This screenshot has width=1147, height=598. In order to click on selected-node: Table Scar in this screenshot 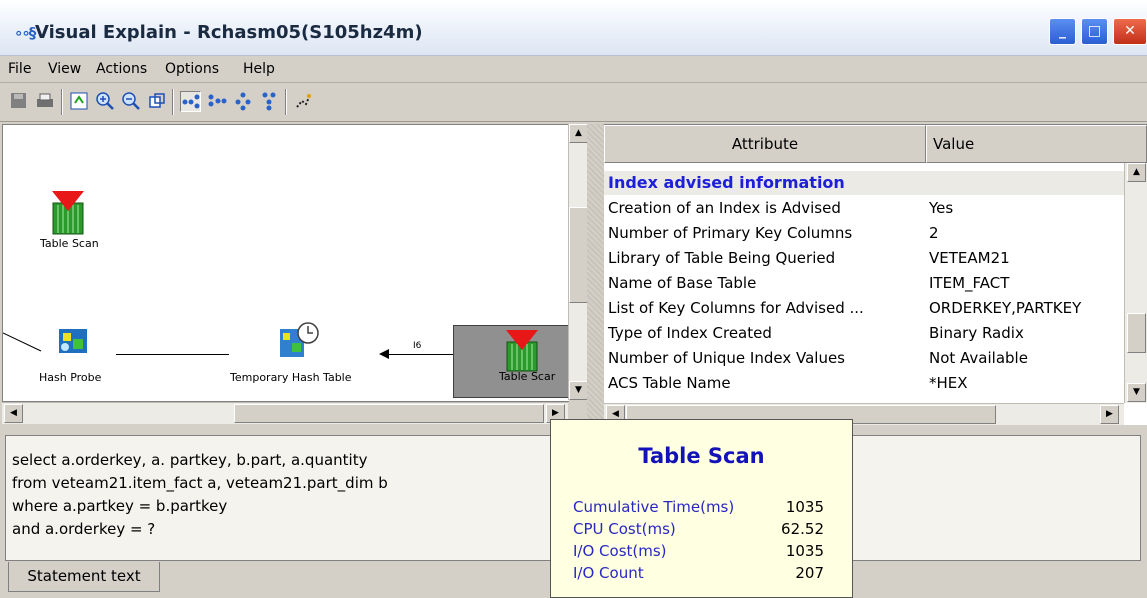, I will do `click(511, 361)`.